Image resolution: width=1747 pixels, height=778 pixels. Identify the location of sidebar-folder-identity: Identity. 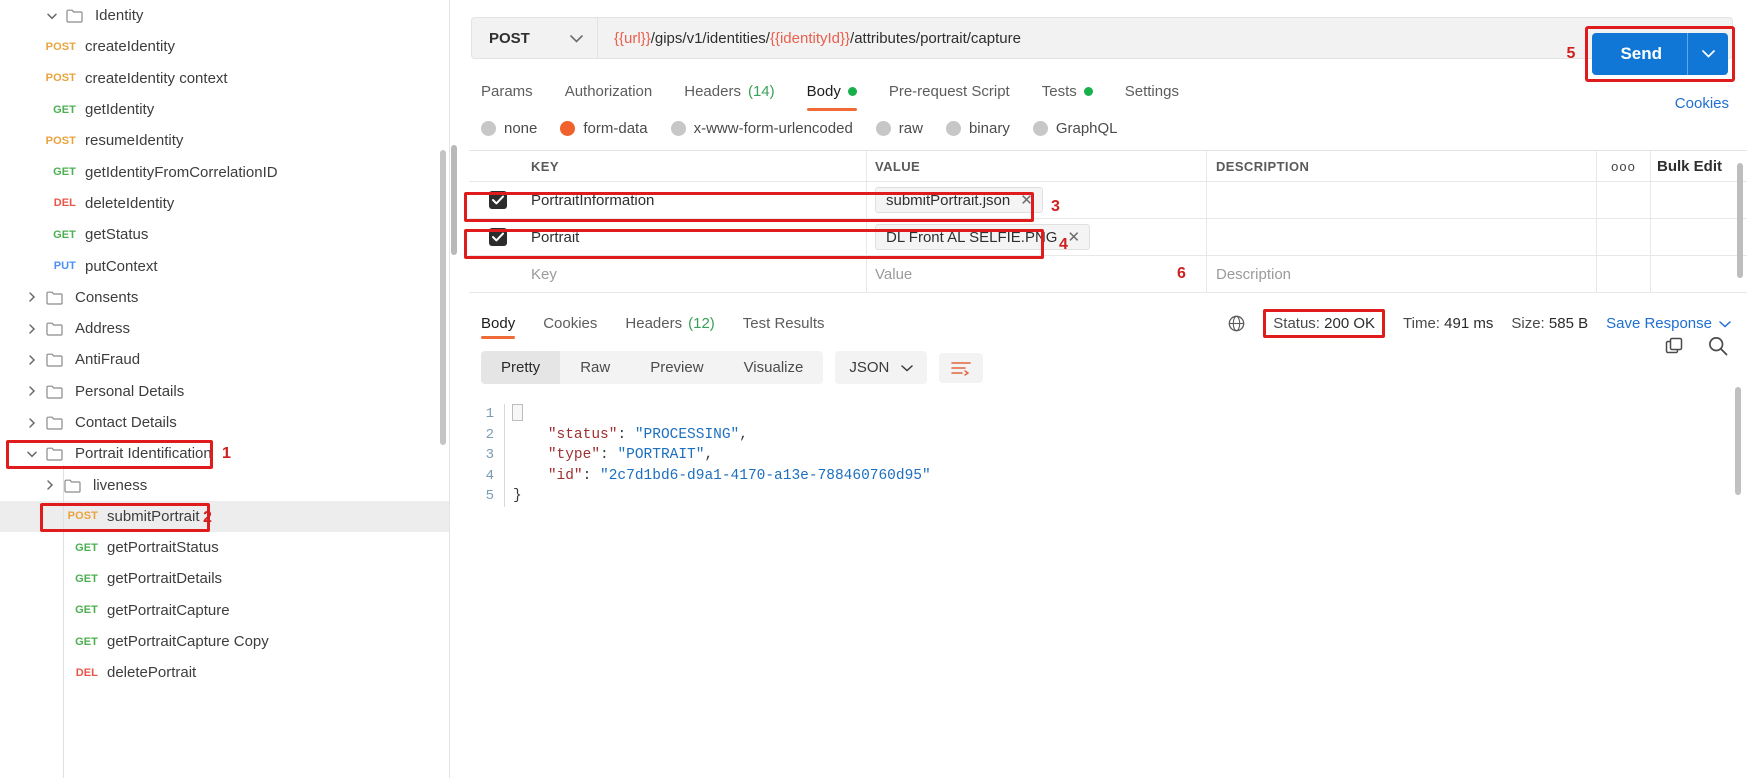
(224, 15).